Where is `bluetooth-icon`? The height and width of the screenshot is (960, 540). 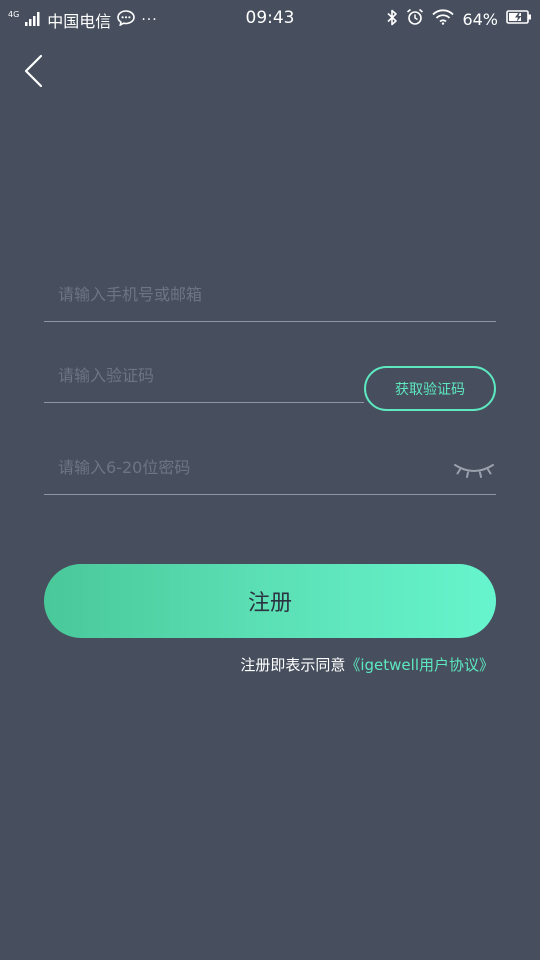
bluetooth-icon is located at coordinates (392, 19).